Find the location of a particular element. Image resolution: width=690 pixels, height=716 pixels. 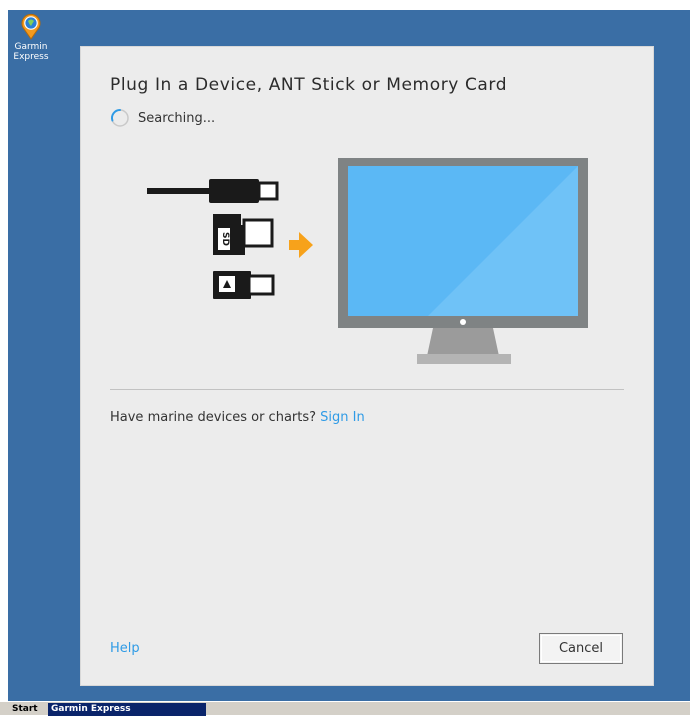

loading-spinner-icon is located at coordinates (120, 118).